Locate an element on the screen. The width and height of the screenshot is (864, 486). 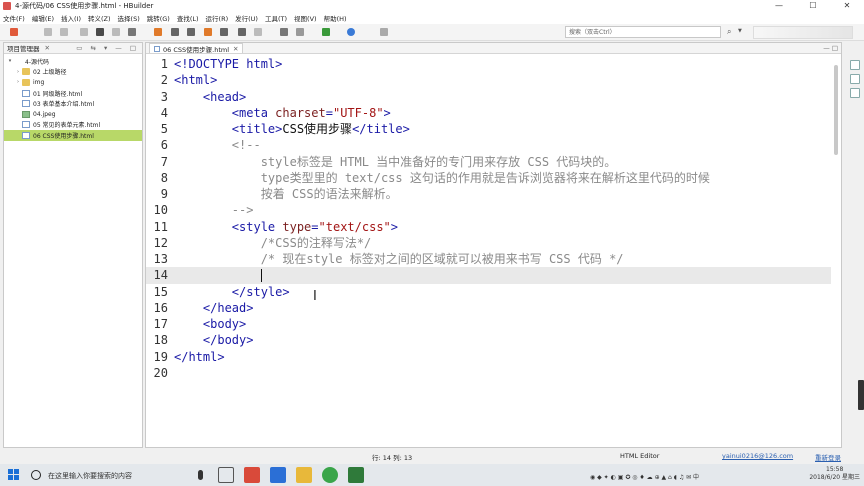
outdent-icon is located at coordinates (258, 32).